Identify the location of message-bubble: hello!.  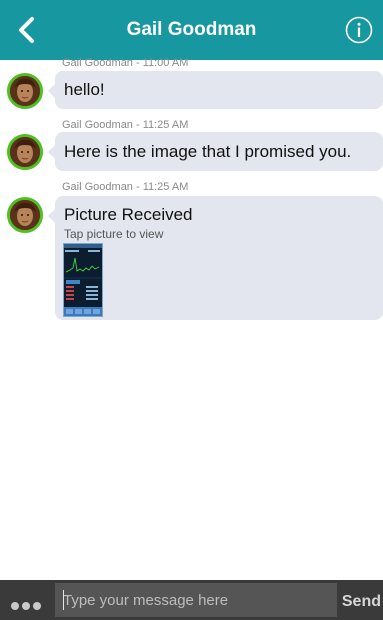
(215, 90).